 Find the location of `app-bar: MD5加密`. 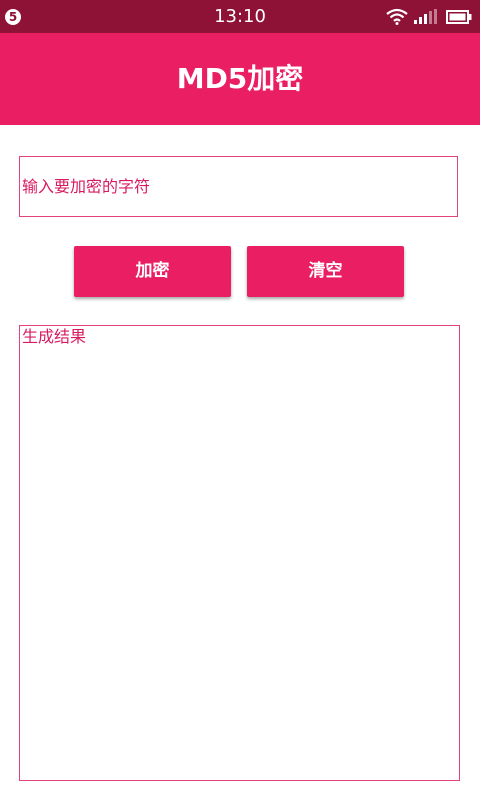

app-bar: MD5加密 is located at coordinates (240, 79).